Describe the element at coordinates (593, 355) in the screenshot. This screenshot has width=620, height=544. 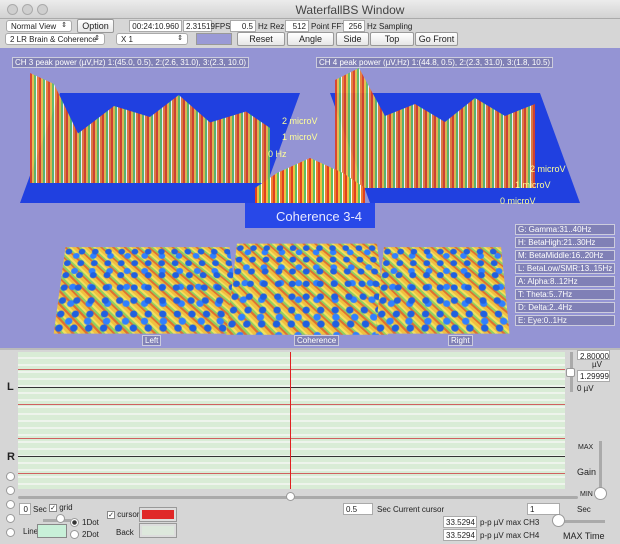
I see `max-uv-field: 2.80000` at that location.